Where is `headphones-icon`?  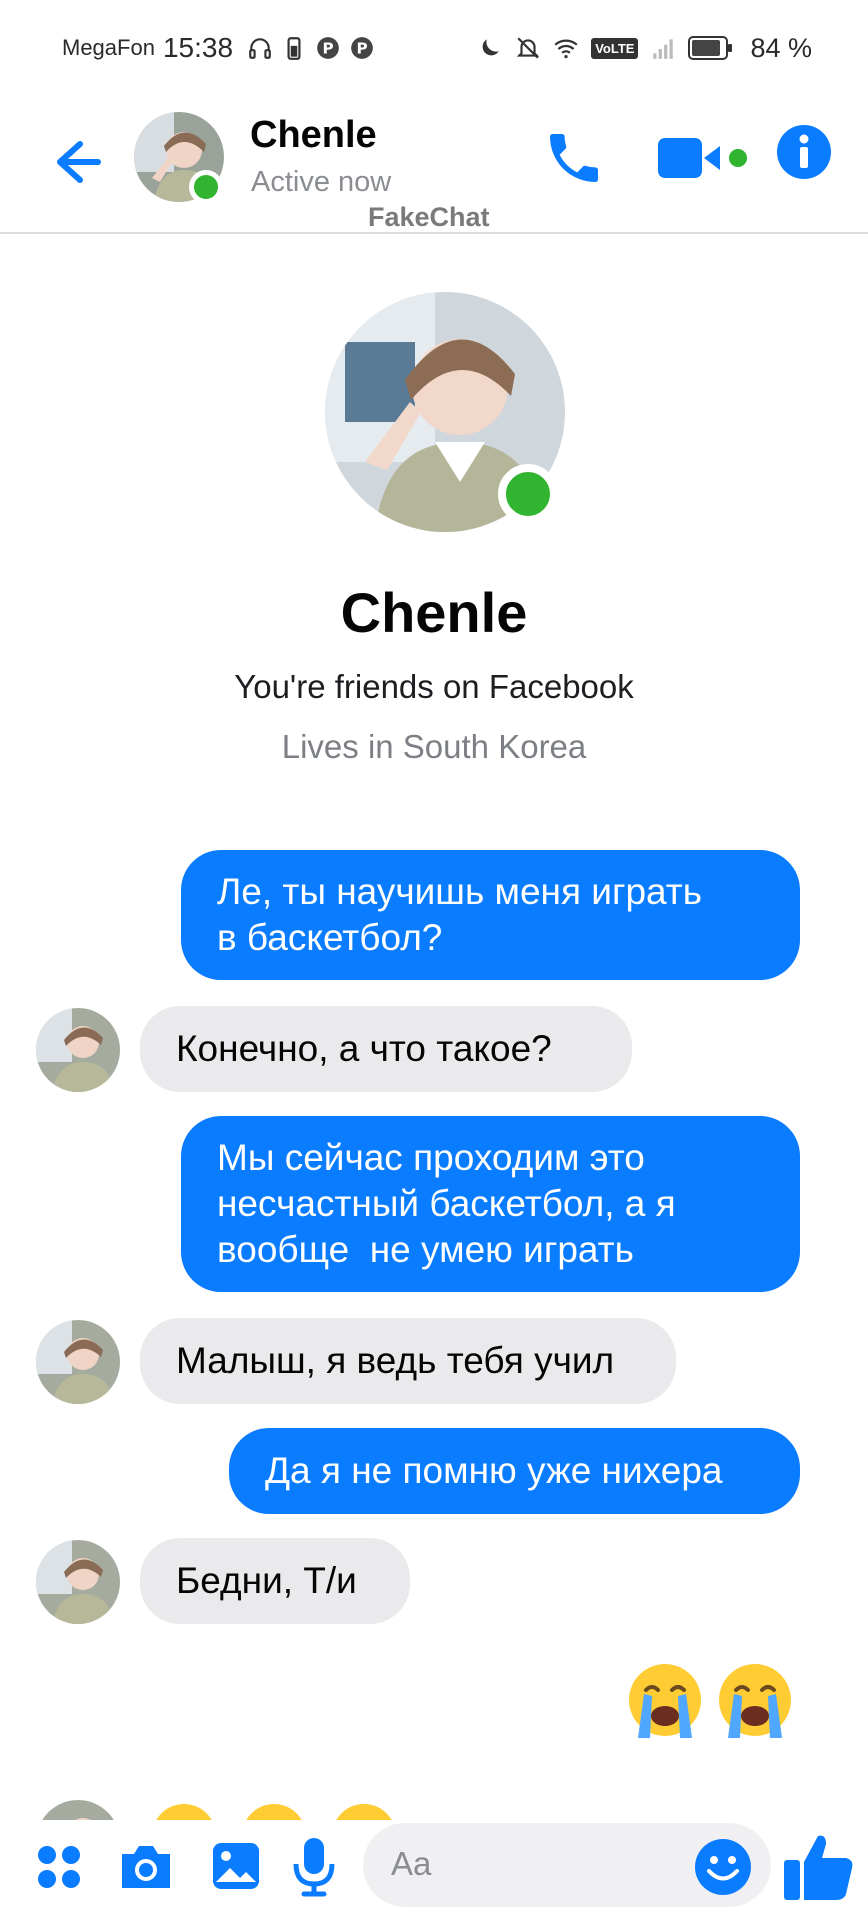 headphones-icon is located at coordinates (260, 48).